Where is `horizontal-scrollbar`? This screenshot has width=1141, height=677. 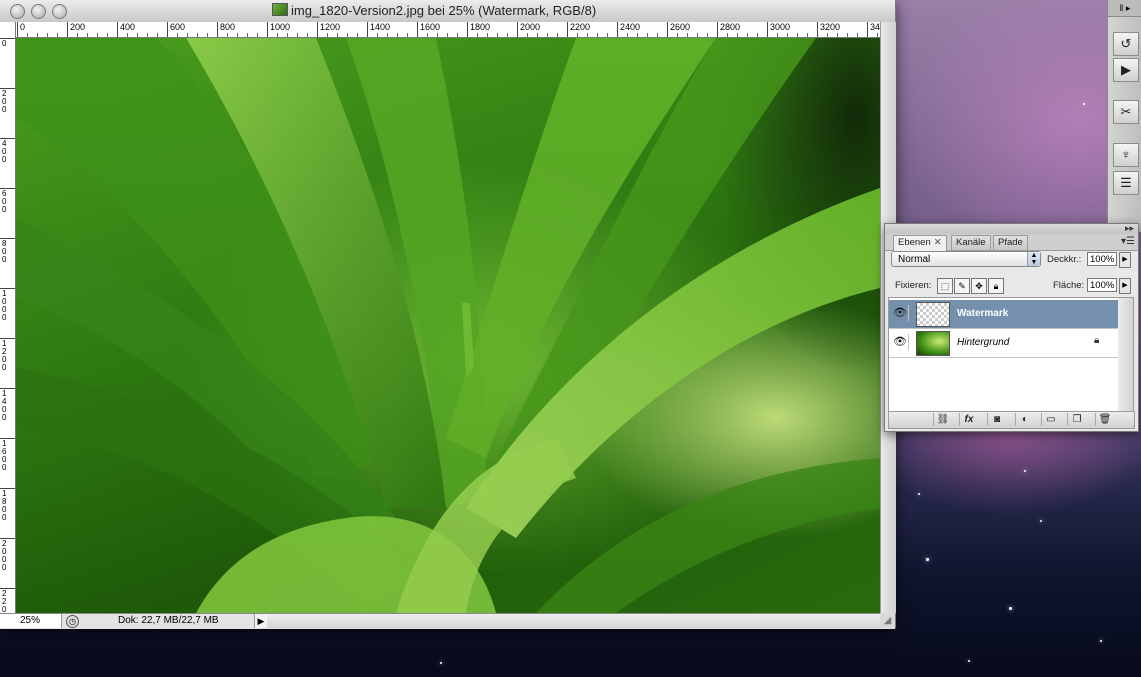 horizontal-scrollbar is located at coordinates (573, 621).